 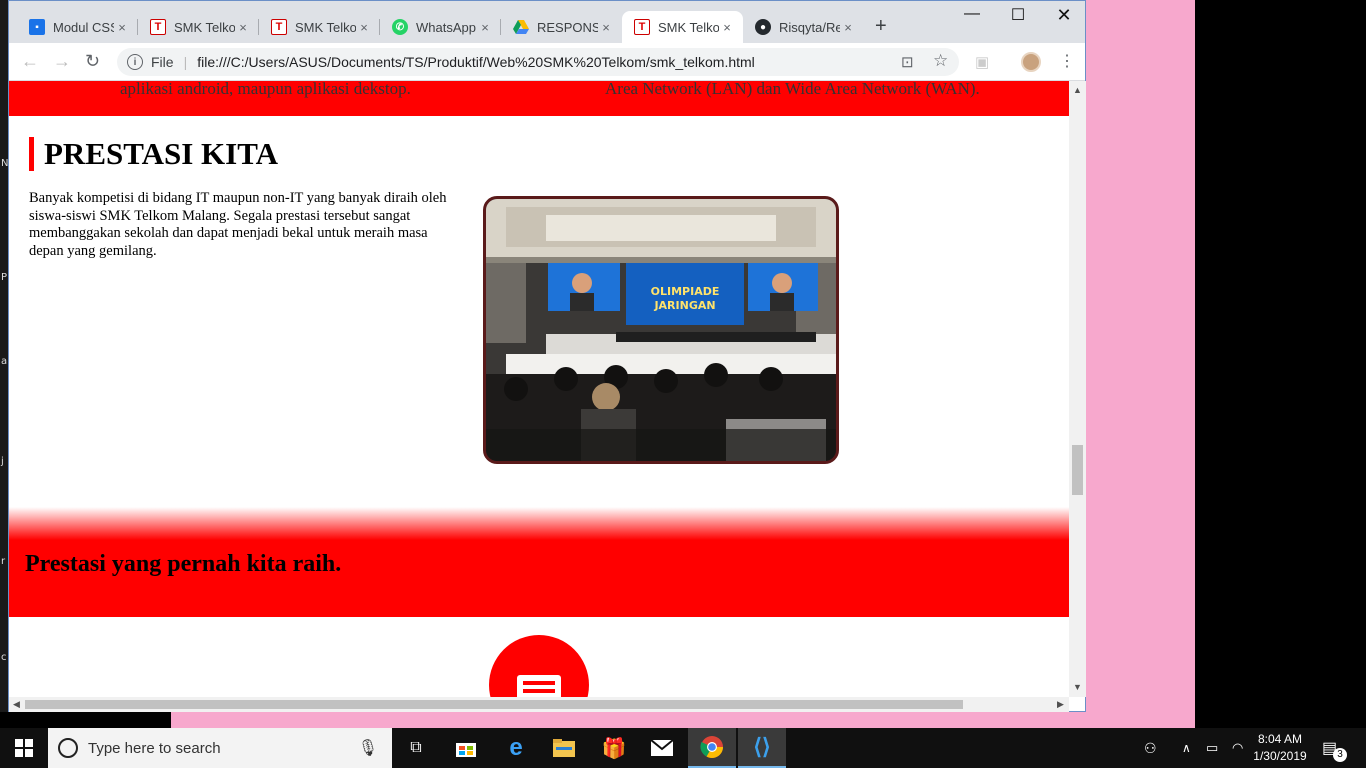 What do you see at coordinates (907, 62) in the screenshot?
I see `translate-icon: ⊡` at bounding box center [907, 62].